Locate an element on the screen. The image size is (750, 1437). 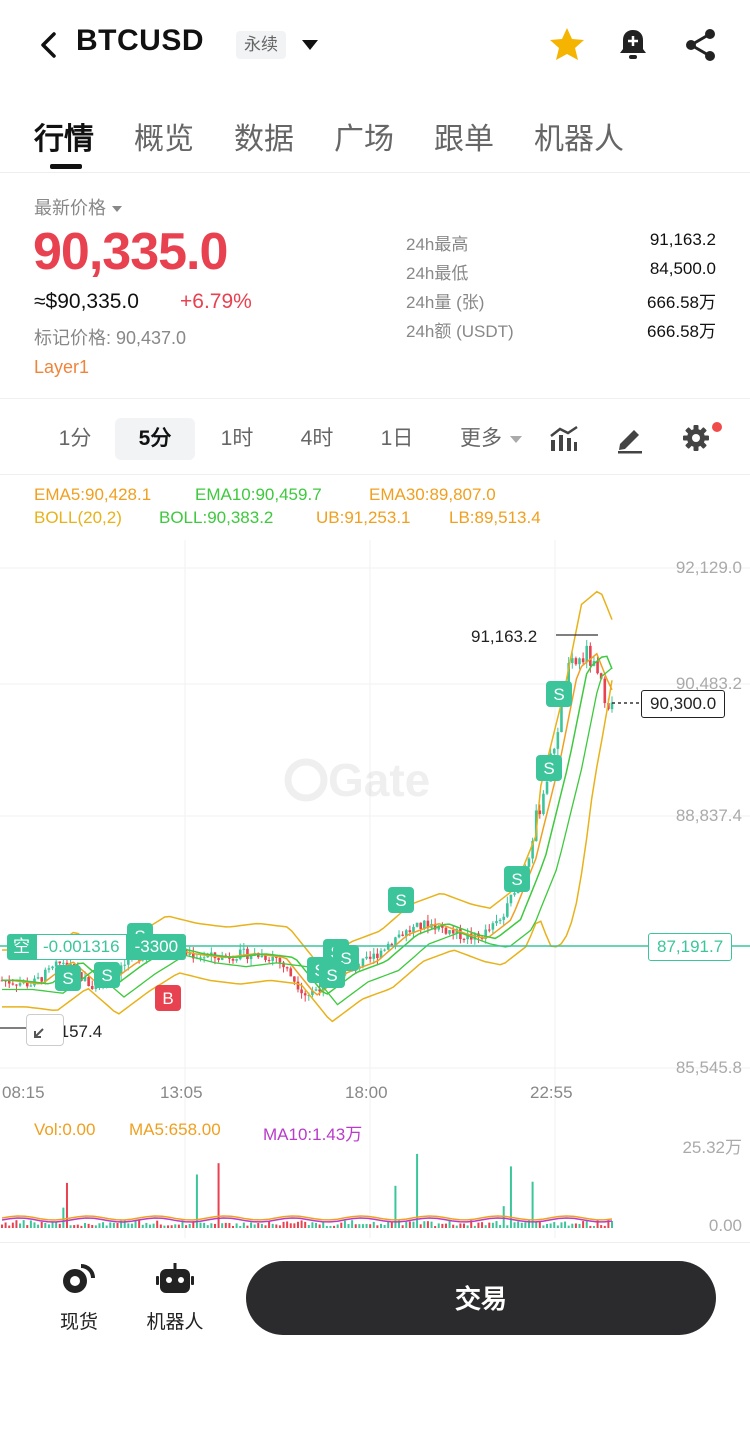
trade-button: 交易 is located at coordinates (481, 1298).